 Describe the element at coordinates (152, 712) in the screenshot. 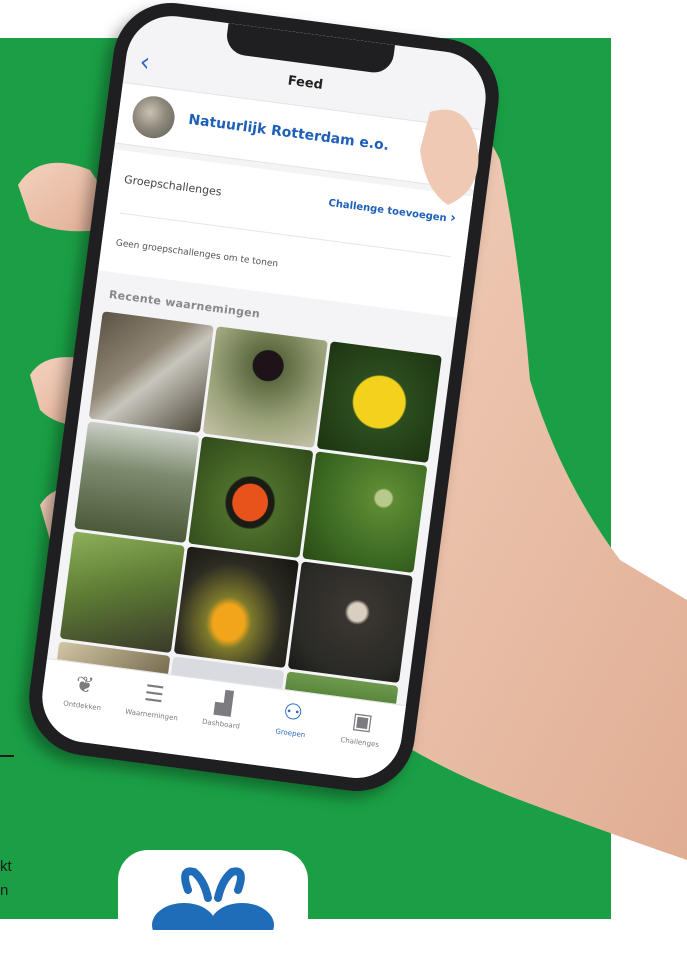

I see `tab-waarnemingen: ☰ Waarnemingen` at that location.